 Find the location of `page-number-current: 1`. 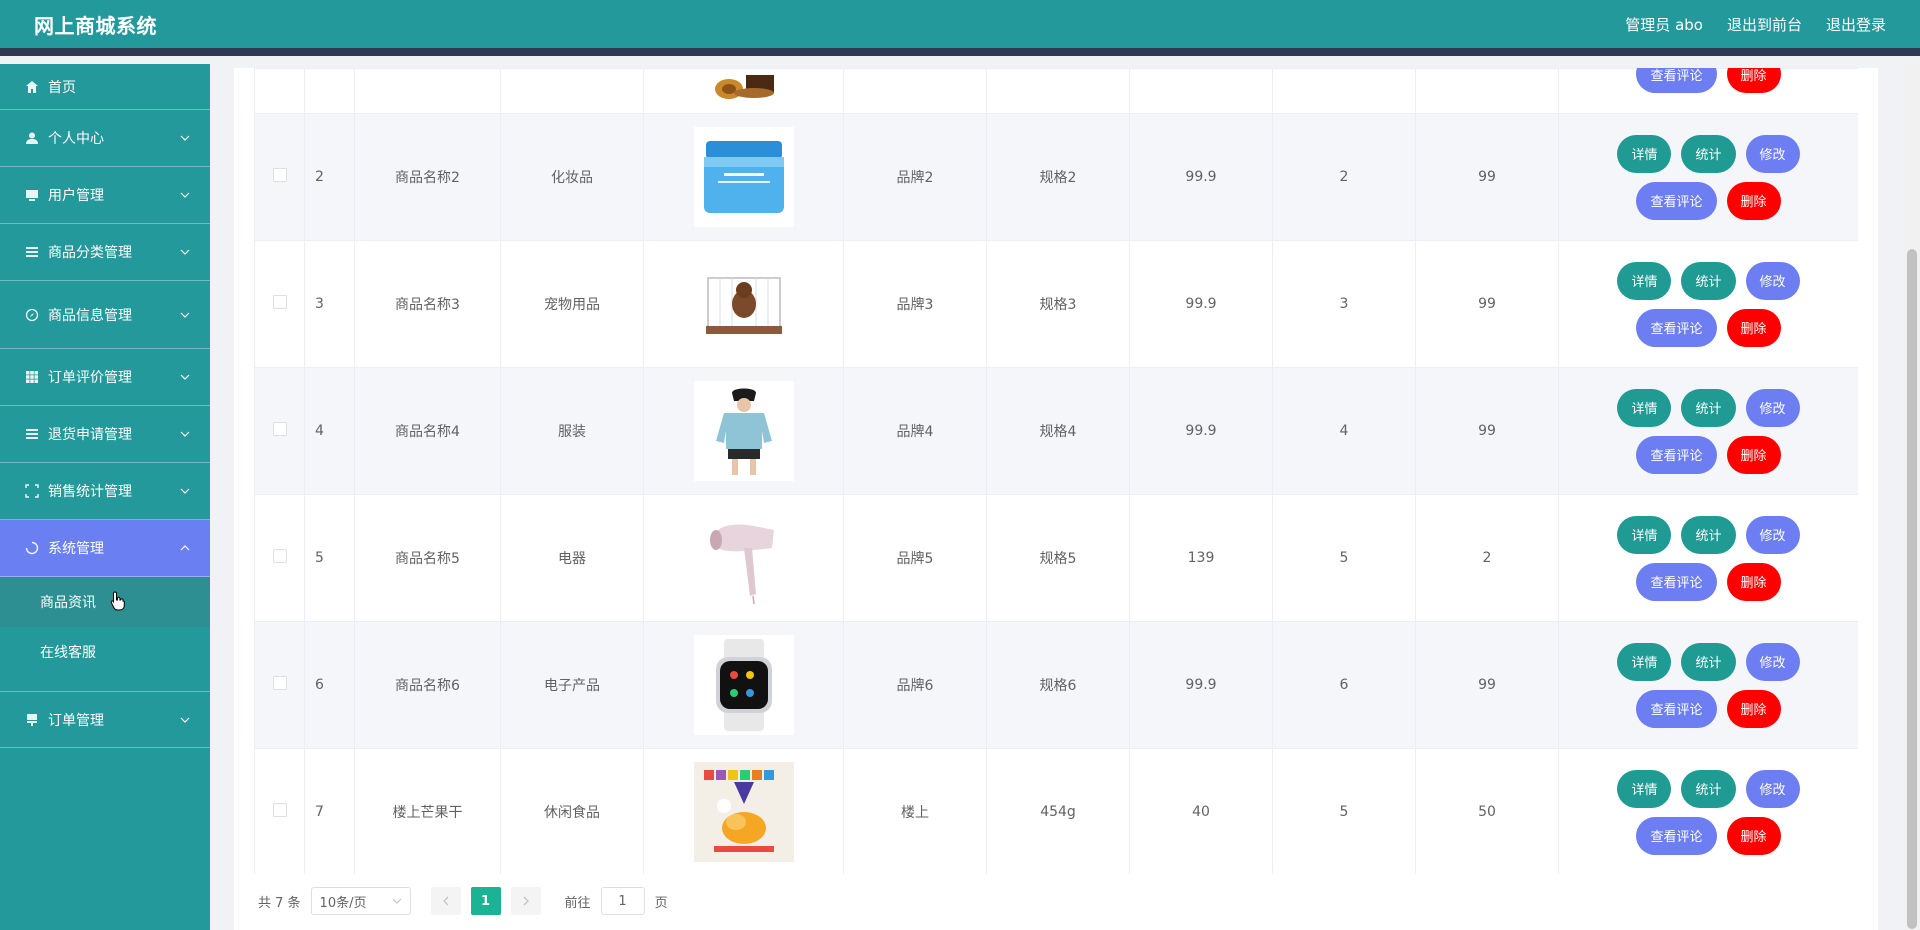

page-number-current: 1 is located at coordinates (485, 901).